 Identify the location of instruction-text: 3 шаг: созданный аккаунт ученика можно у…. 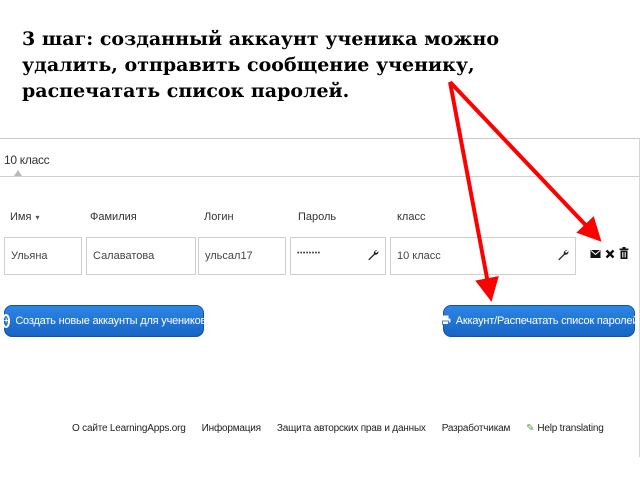
(302, 65).